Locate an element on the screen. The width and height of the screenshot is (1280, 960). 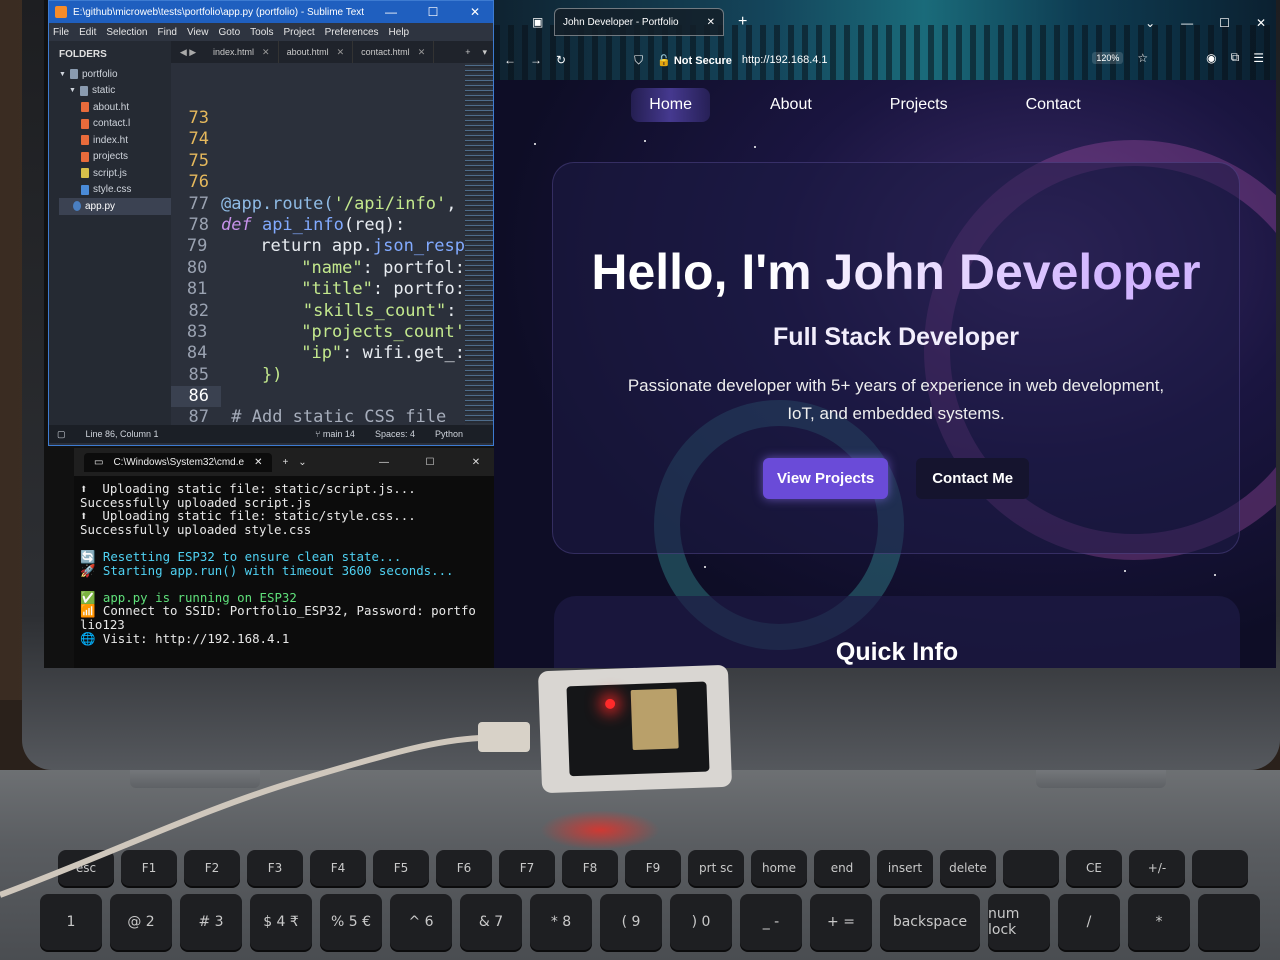
key: home is located at coordinates (779, 868).